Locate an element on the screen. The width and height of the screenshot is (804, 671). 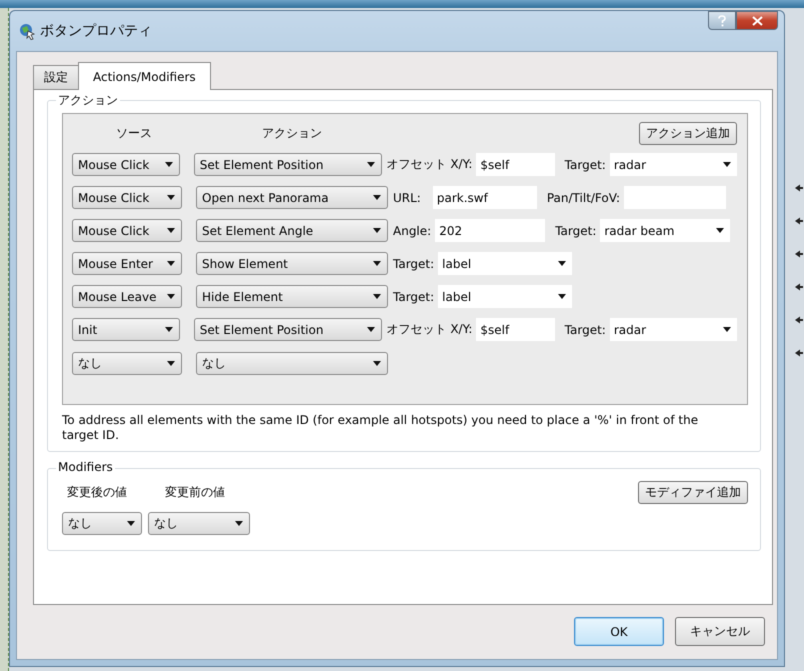
source-dropdown: Mouse Enter is located at coordinates (127, 263).